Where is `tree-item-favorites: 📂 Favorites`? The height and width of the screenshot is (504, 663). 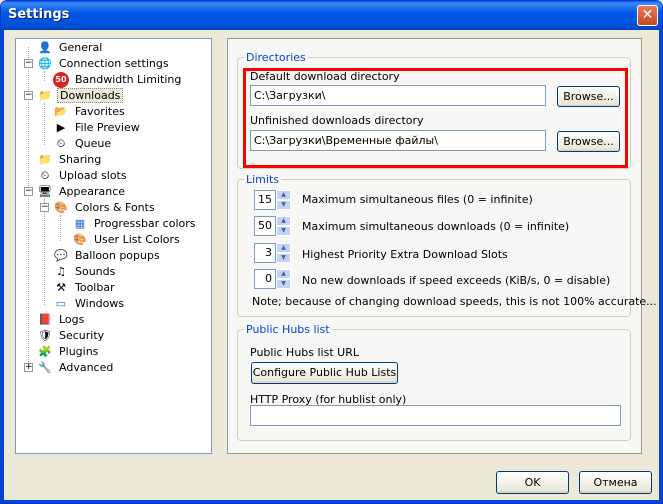
tree-item-favorites: 📂 Favorites is located at coordinates (90, 112).